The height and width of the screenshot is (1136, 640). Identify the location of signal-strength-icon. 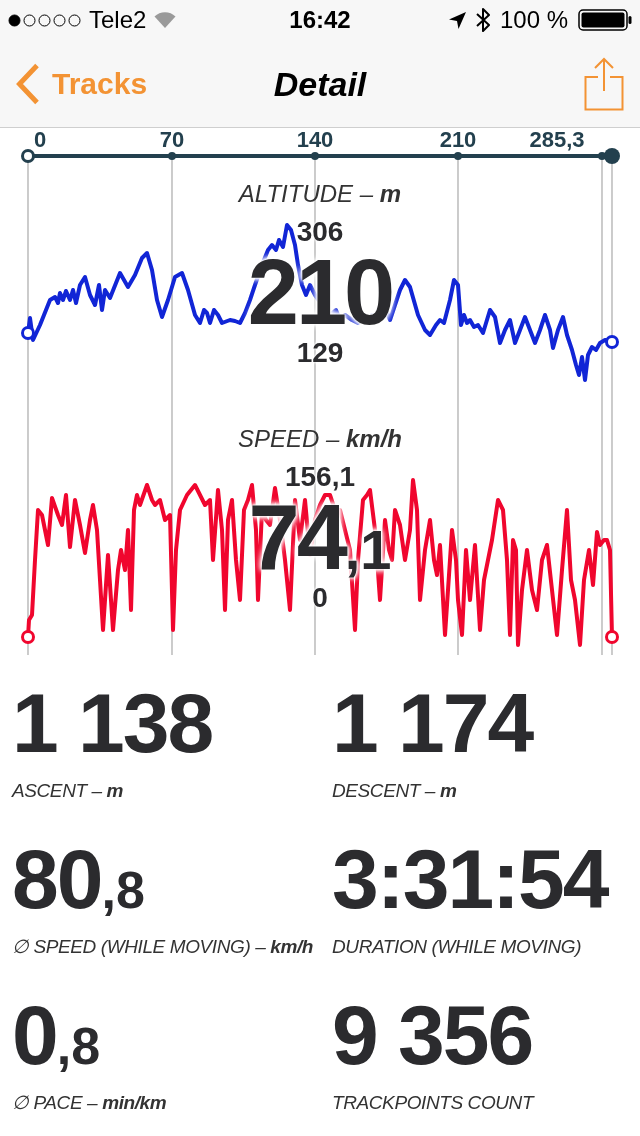
(44, 20).